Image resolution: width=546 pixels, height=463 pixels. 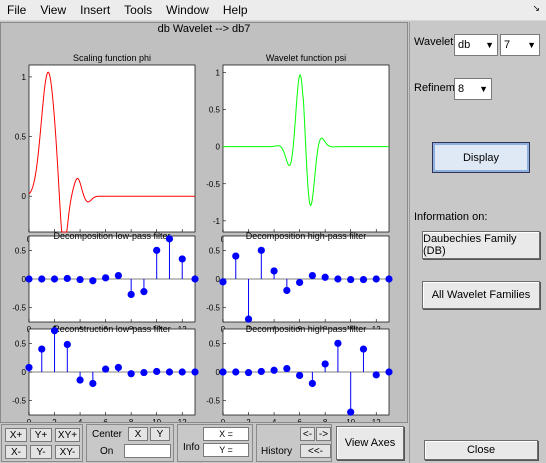 What do you see at coordinates (24, 77) in the screenshot?
I see `y-tick-label: 1` at bounding box center [24, 77].